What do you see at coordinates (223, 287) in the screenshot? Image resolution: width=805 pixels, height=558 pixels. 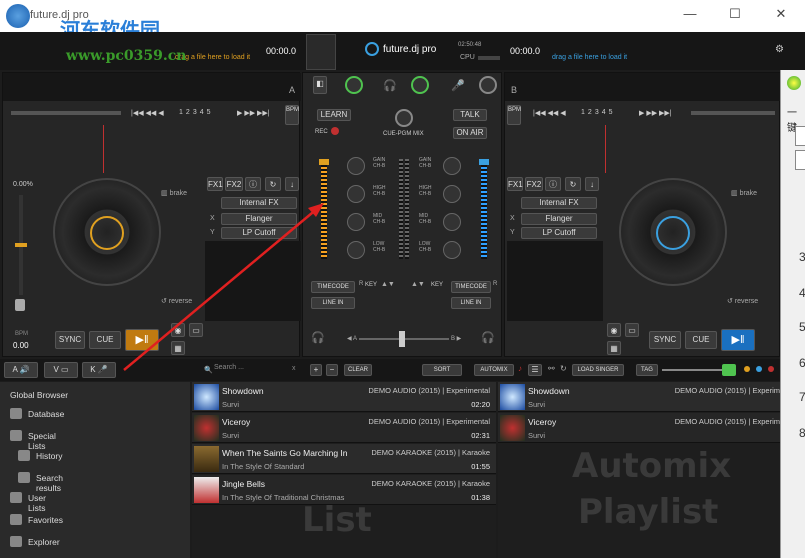 I see `annotation-arrow` at bounding box center [223, 287].